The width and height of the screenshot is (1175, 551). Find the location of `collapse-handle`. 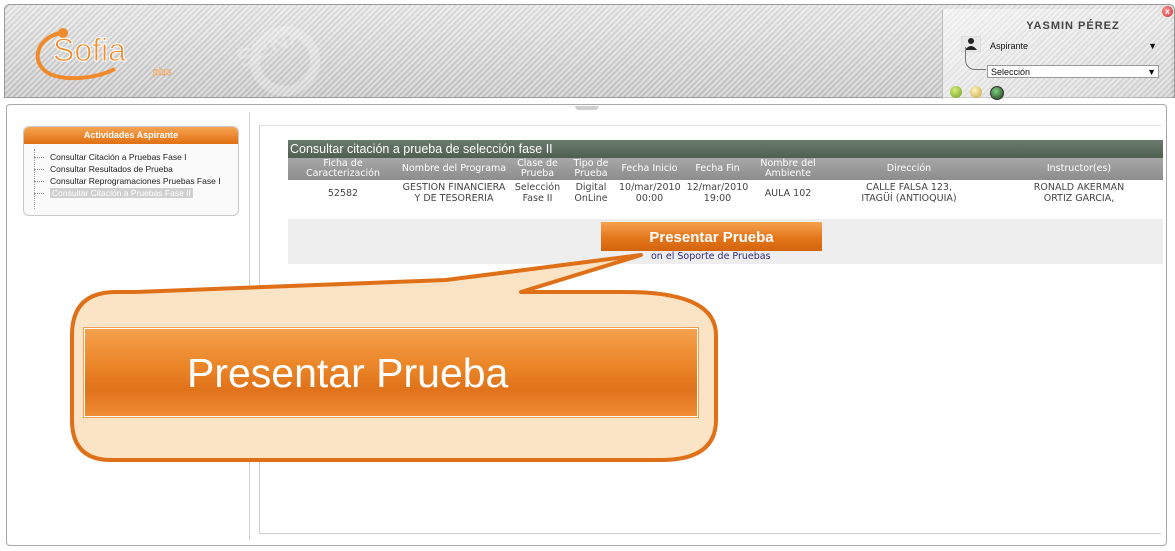

collapse-handle is located at coordinates (587, 108).